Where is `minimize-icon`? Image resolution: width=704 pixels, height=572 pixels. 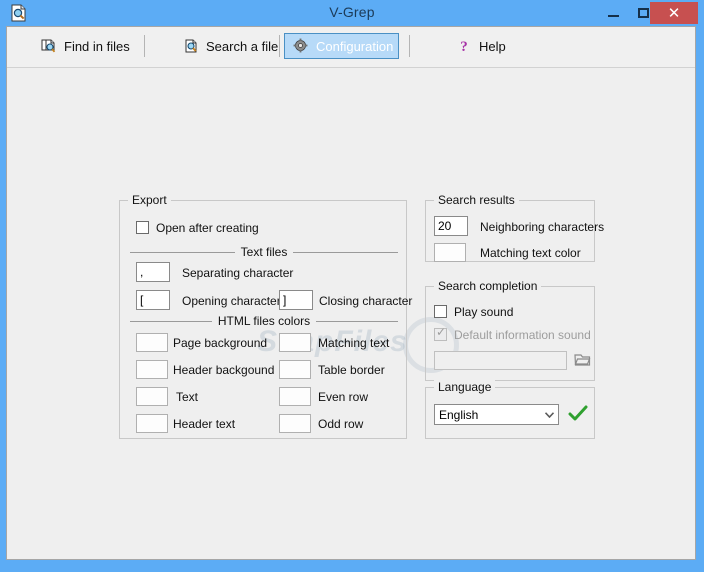 minimize-icon is located at coordinates (613, 16).